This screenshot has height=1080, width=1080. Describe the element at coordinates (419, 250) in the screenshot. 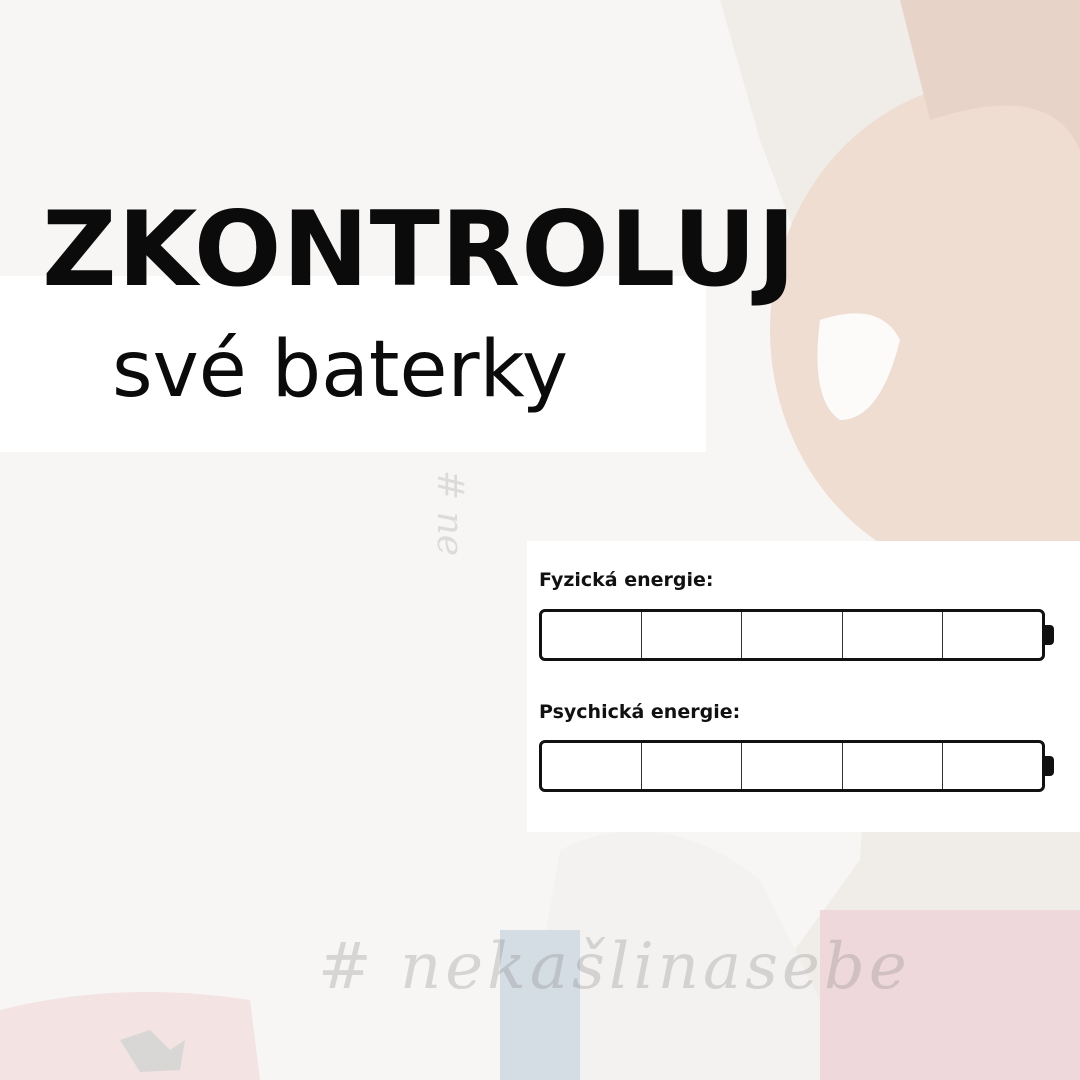

I see `headline-title: ZKONTROLUJ` at that location.